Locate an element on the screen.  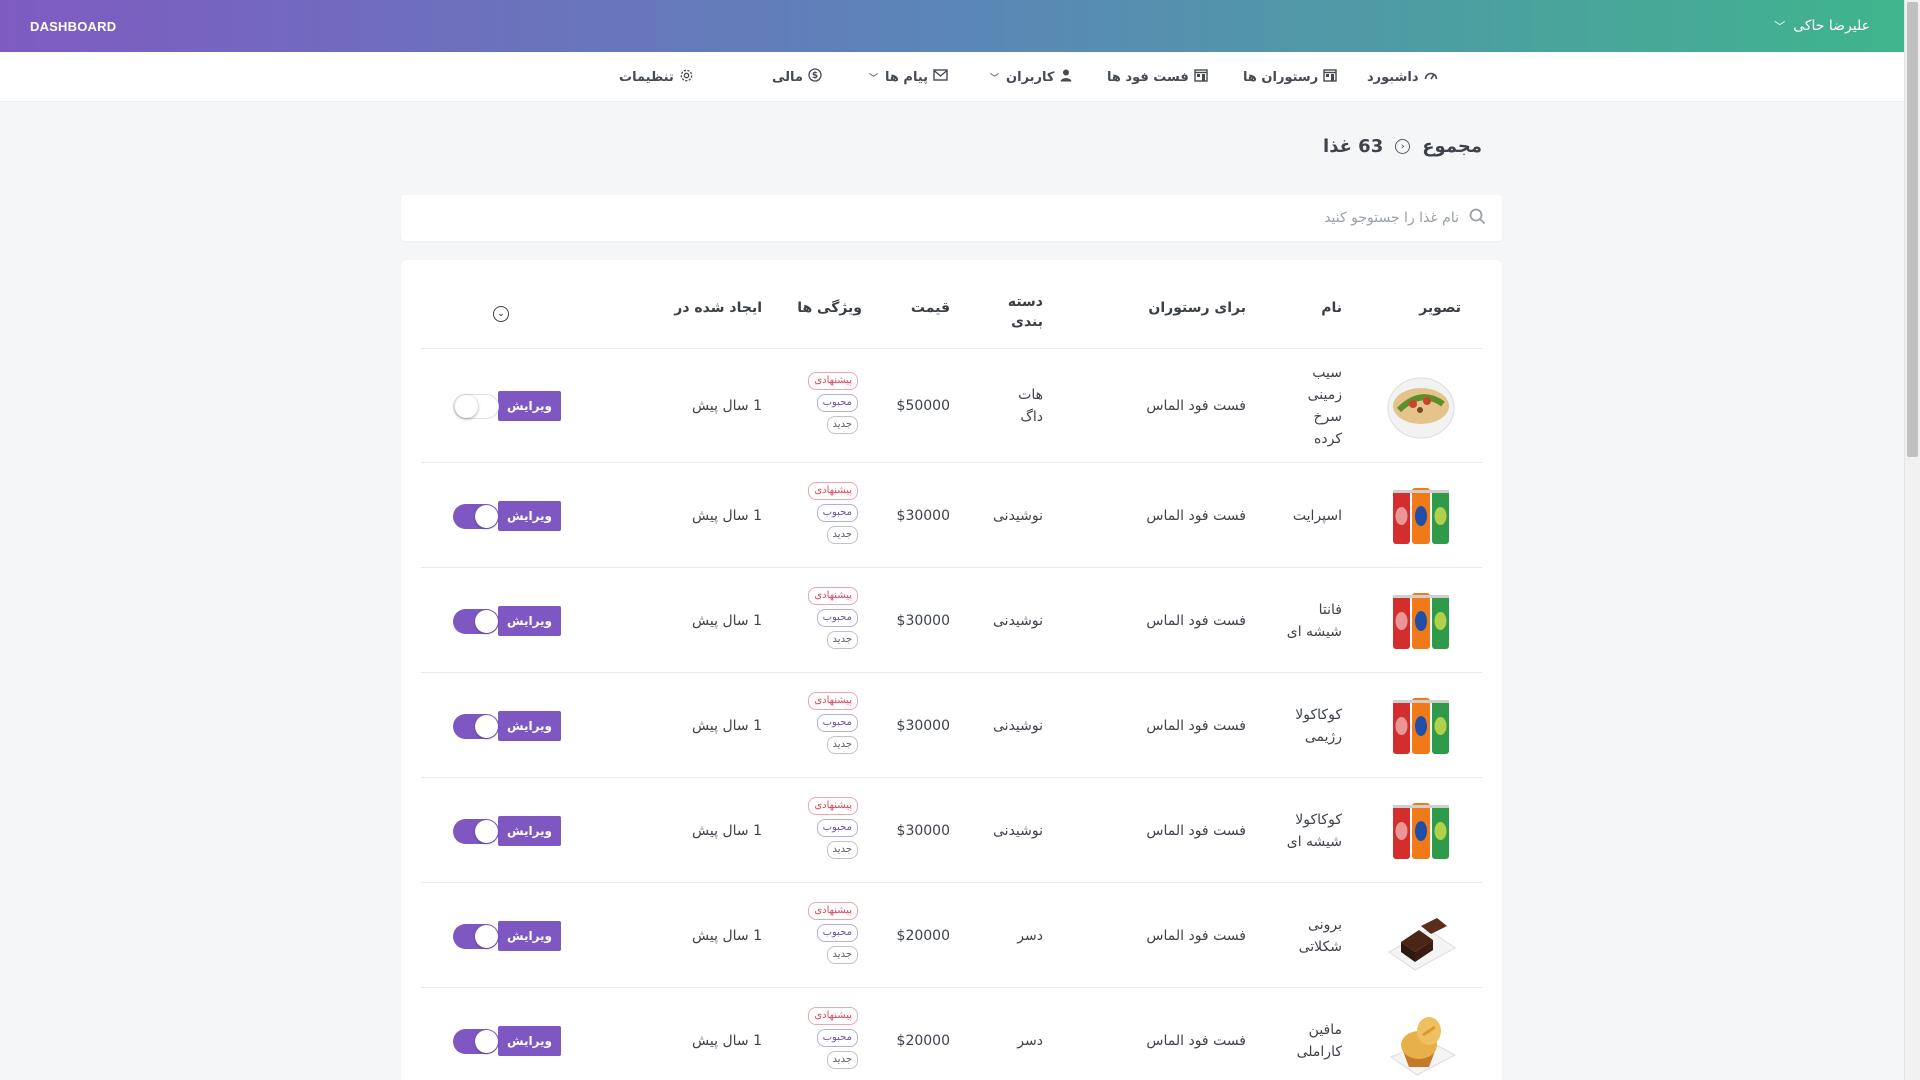
nav-item-finance: $ مالی is located at coordinates (797, 77).